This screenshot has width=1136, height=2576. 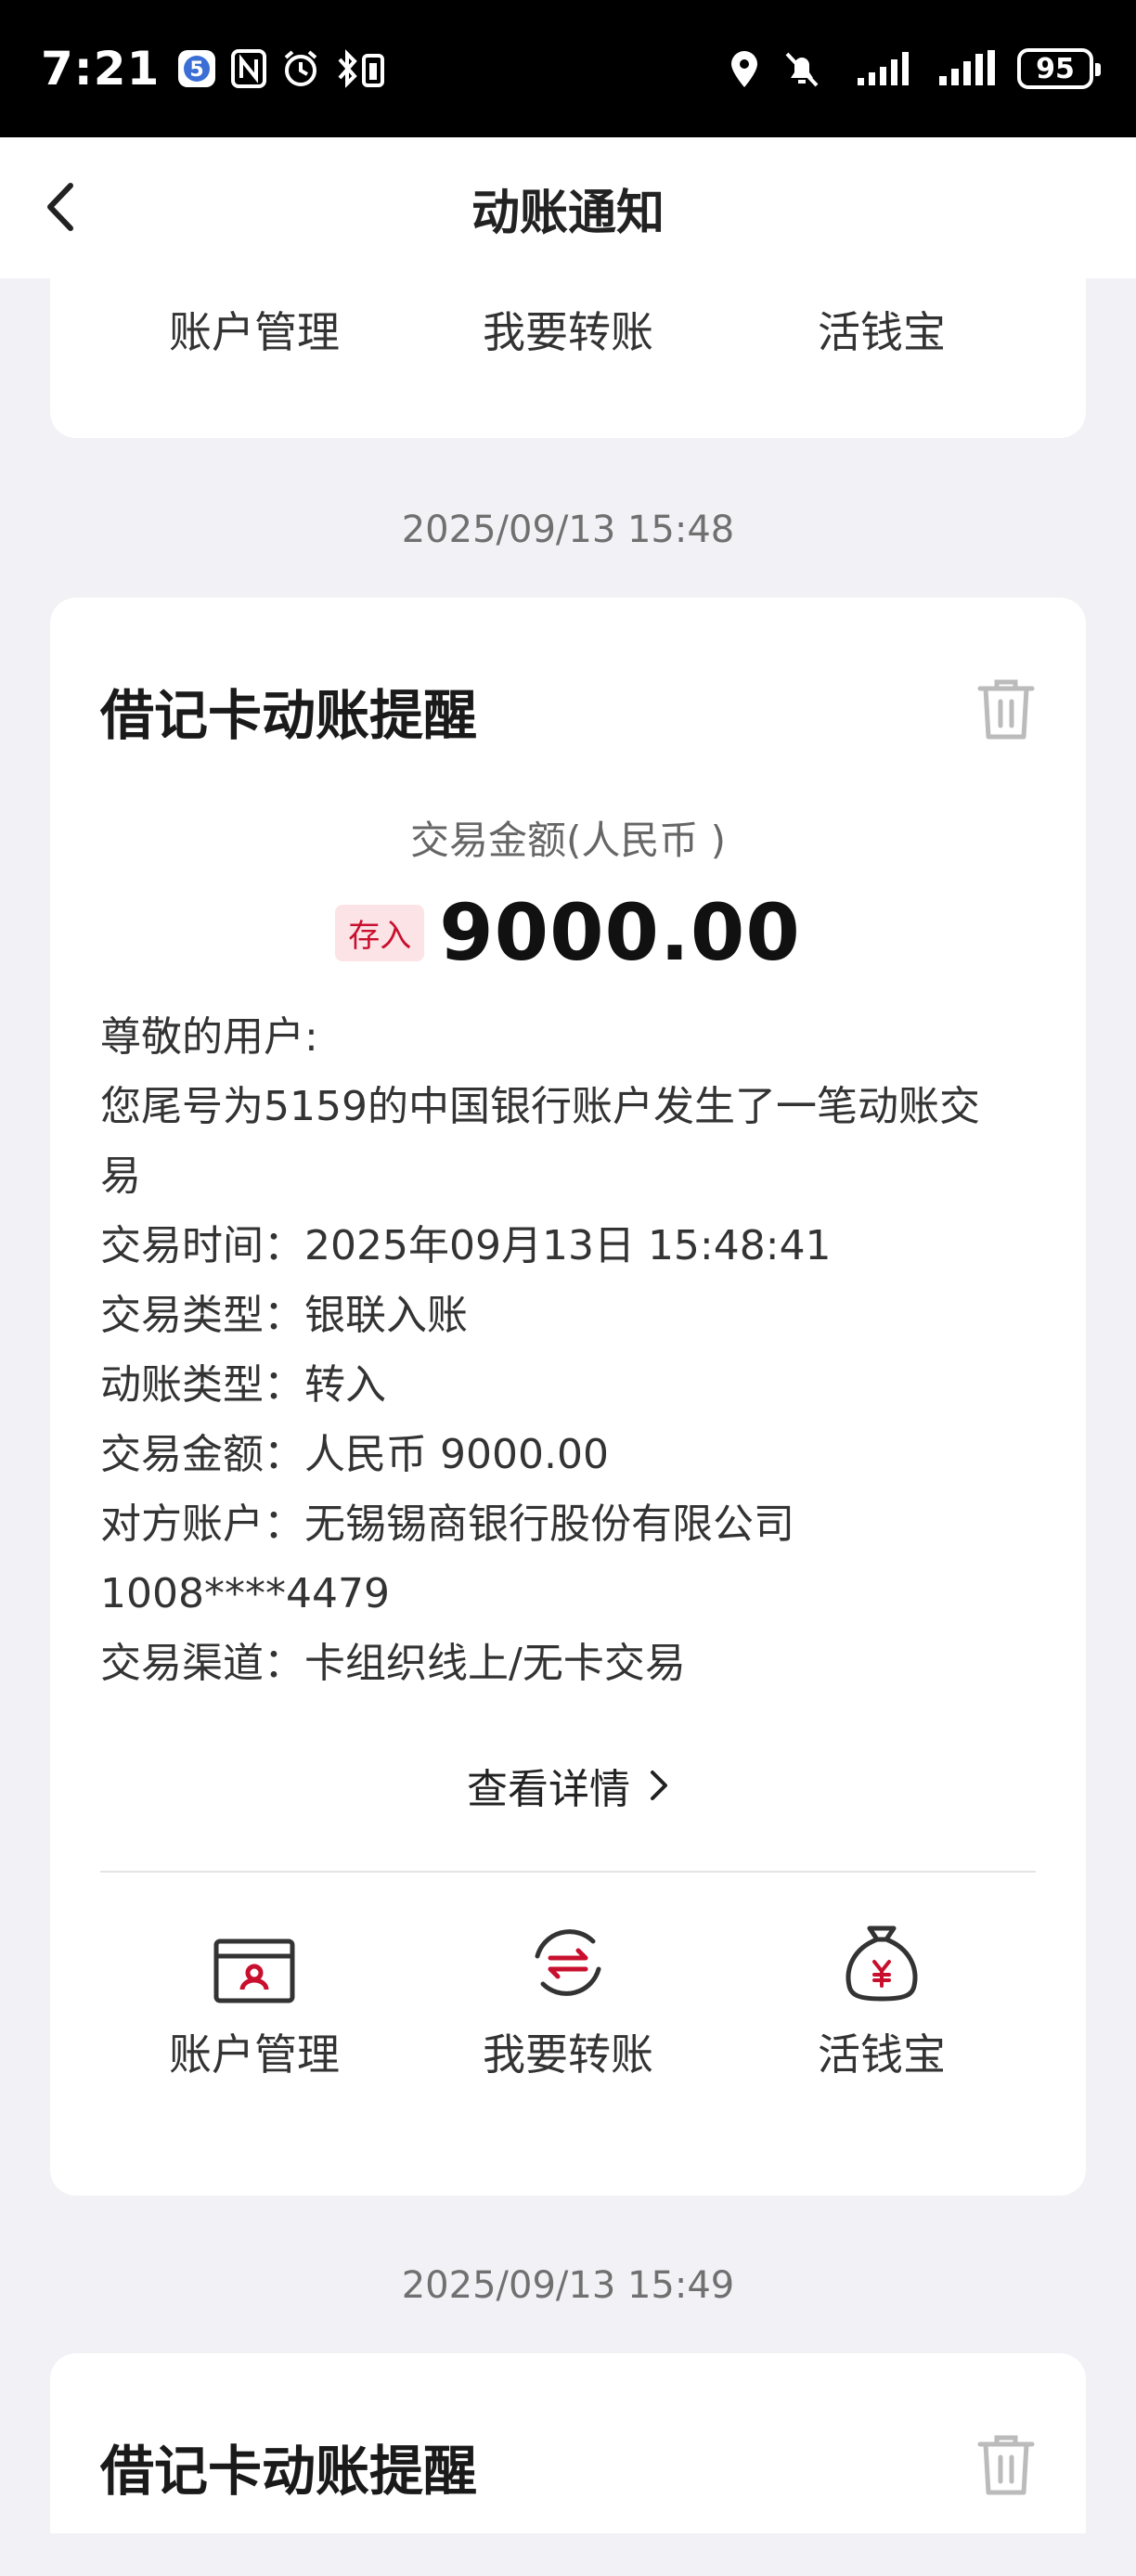 I want to click on status-bar: 7:21 5 95, so click(x=568, y=68).